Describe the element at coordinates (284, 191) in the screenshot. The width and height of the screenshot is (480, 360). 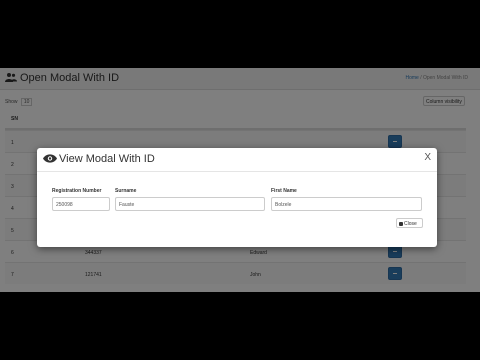
I see `first-name-label: First Name` at that location.